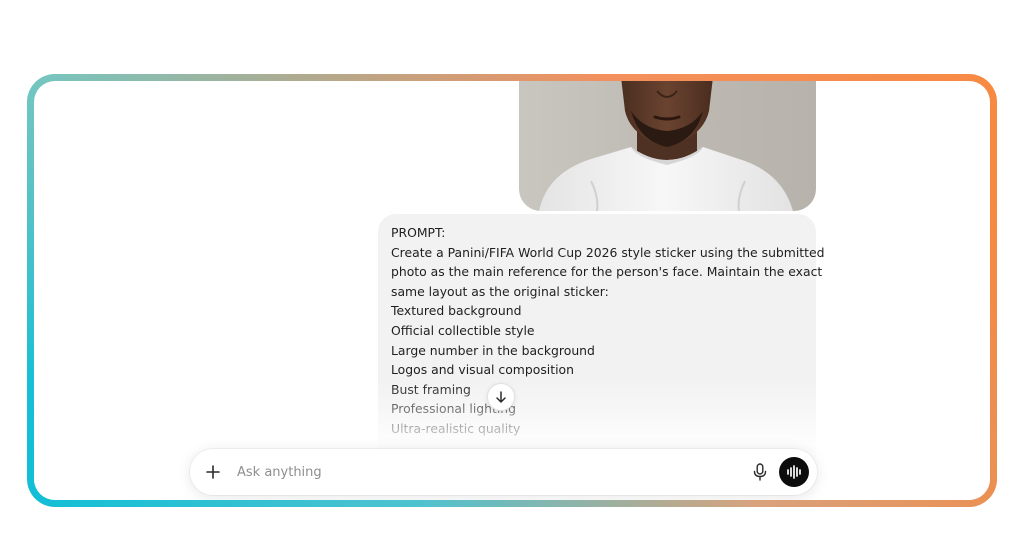 Image resolution: width=1024 pixels, height=536 pixels. I want to click on dictate-button, so click(760, 472).